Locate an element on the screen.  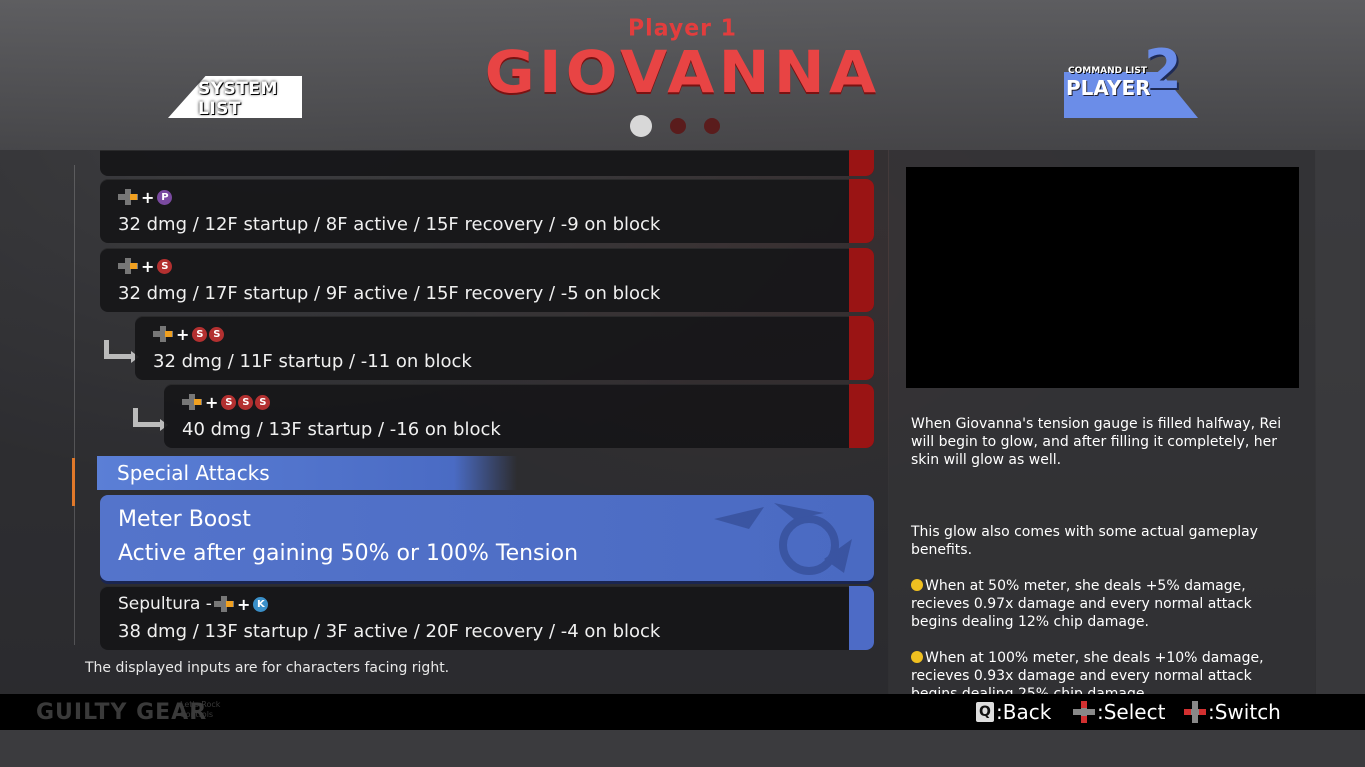
select-hint: :Select is located at coordinates (1119, 712).